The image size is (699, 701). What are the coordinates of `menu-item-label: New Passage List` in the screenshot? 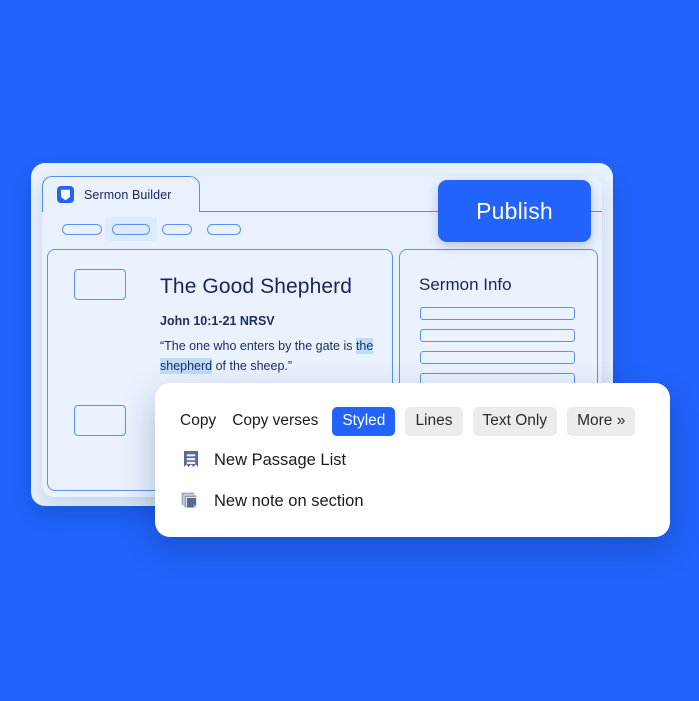 It's located at (280, 460).